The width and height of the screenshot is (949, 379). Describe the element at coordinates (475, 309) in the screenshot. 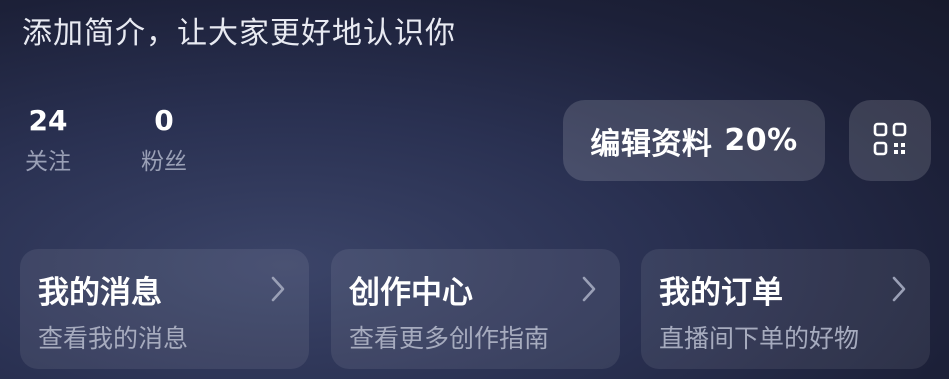

I see `card-creator-center: 创作中心 查看更多创作指南` at that location.